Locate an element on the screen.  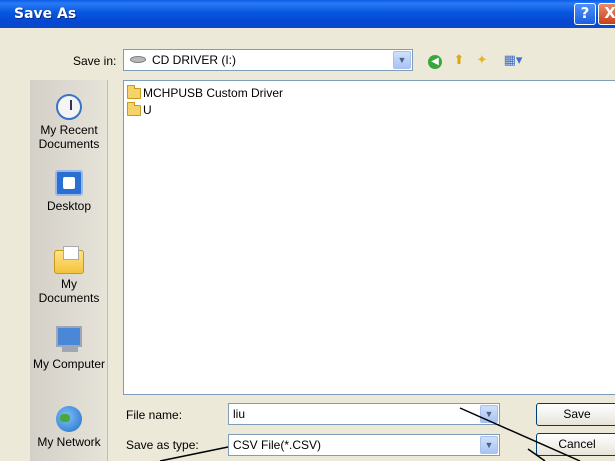
back-arrow-glyph: ◀ is located at coordinates (435, 62).